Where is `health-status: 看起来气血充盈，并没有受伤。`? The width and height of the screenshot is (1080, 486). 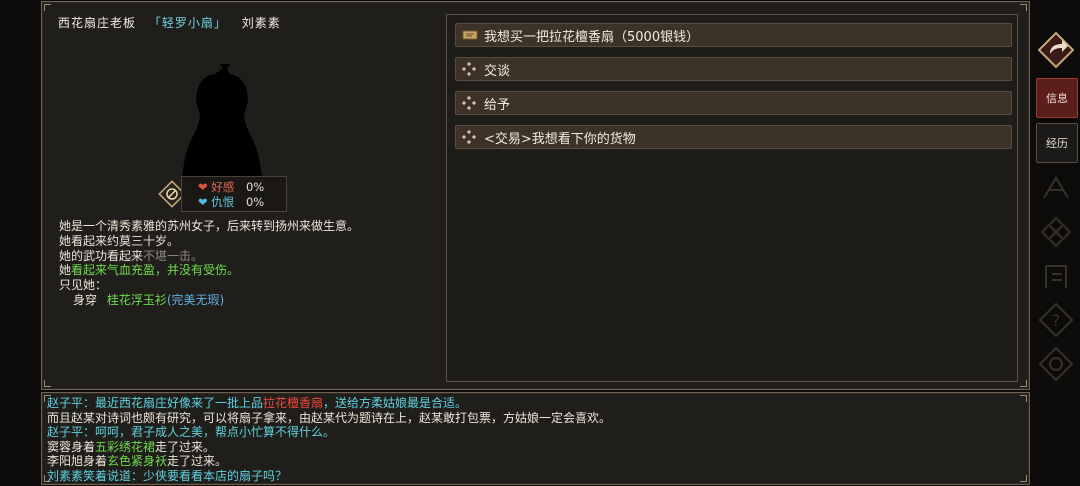
health-status: 看起来气血充盈，并没有受伤。 is located at coordinates (155, 270).